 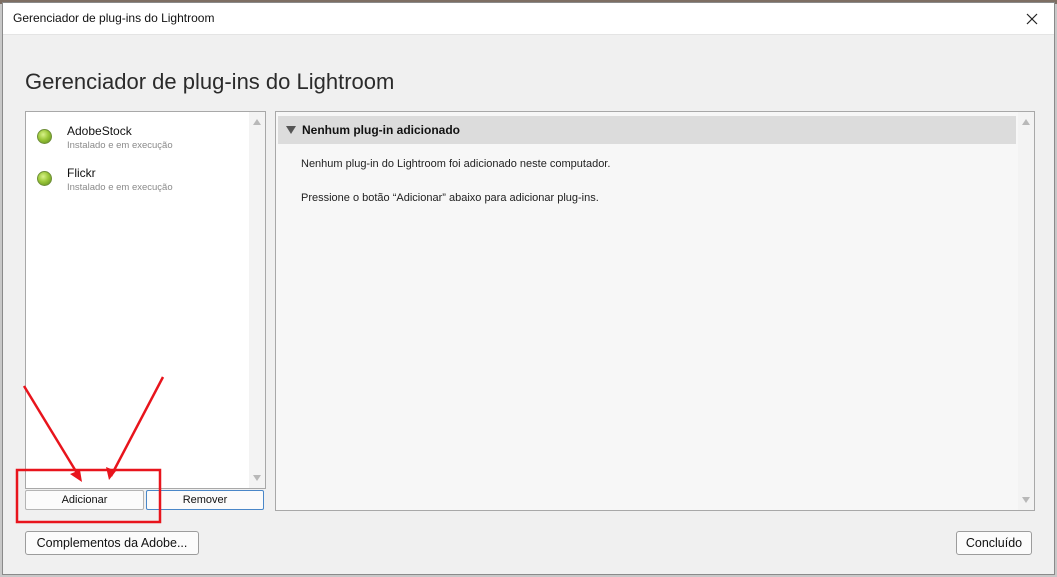 What do you see at coordinates (291, 130) in the screenshot?
I see `disclosure-triangle-icon` at bounding box center [291, 130].